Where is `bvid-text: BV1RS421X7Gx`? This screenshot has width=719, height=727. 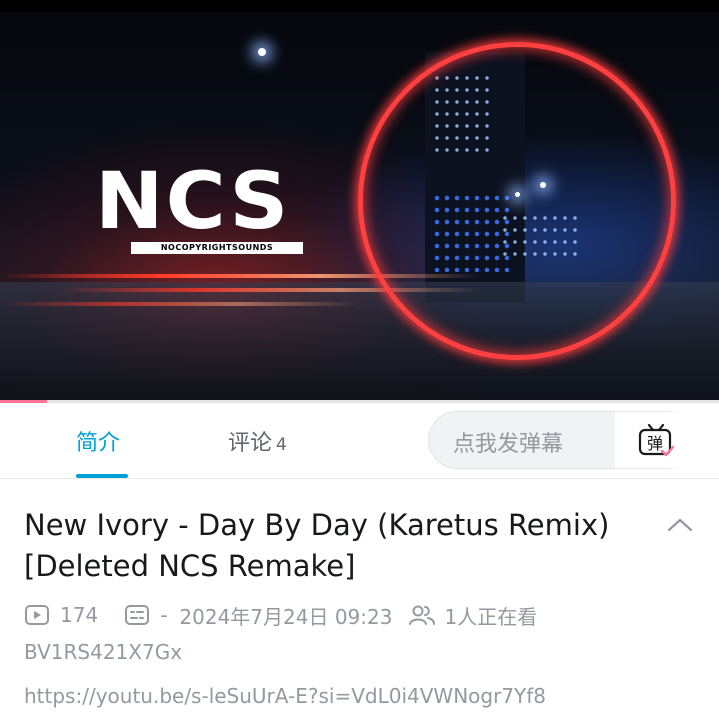
bvid-text: BV1RS421X7Gx is located at coordinates (103, 652).